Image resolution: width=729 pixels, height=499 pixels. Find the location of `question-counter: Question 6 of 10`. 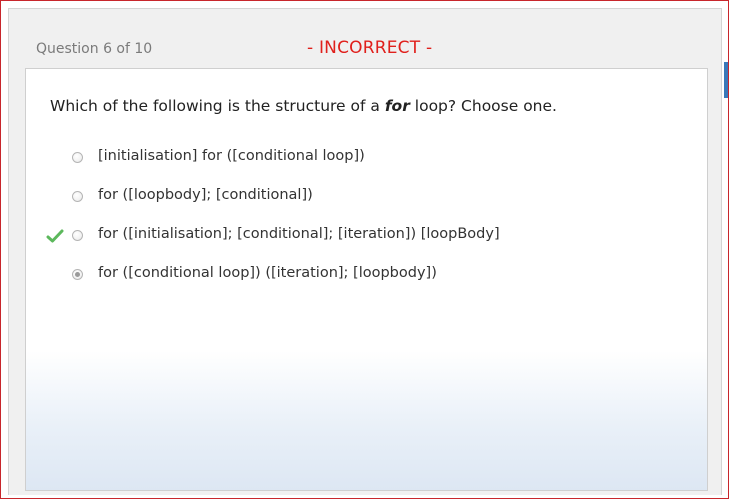

question-counter: Question 6 of 10 is located at coordinates (94, 49).